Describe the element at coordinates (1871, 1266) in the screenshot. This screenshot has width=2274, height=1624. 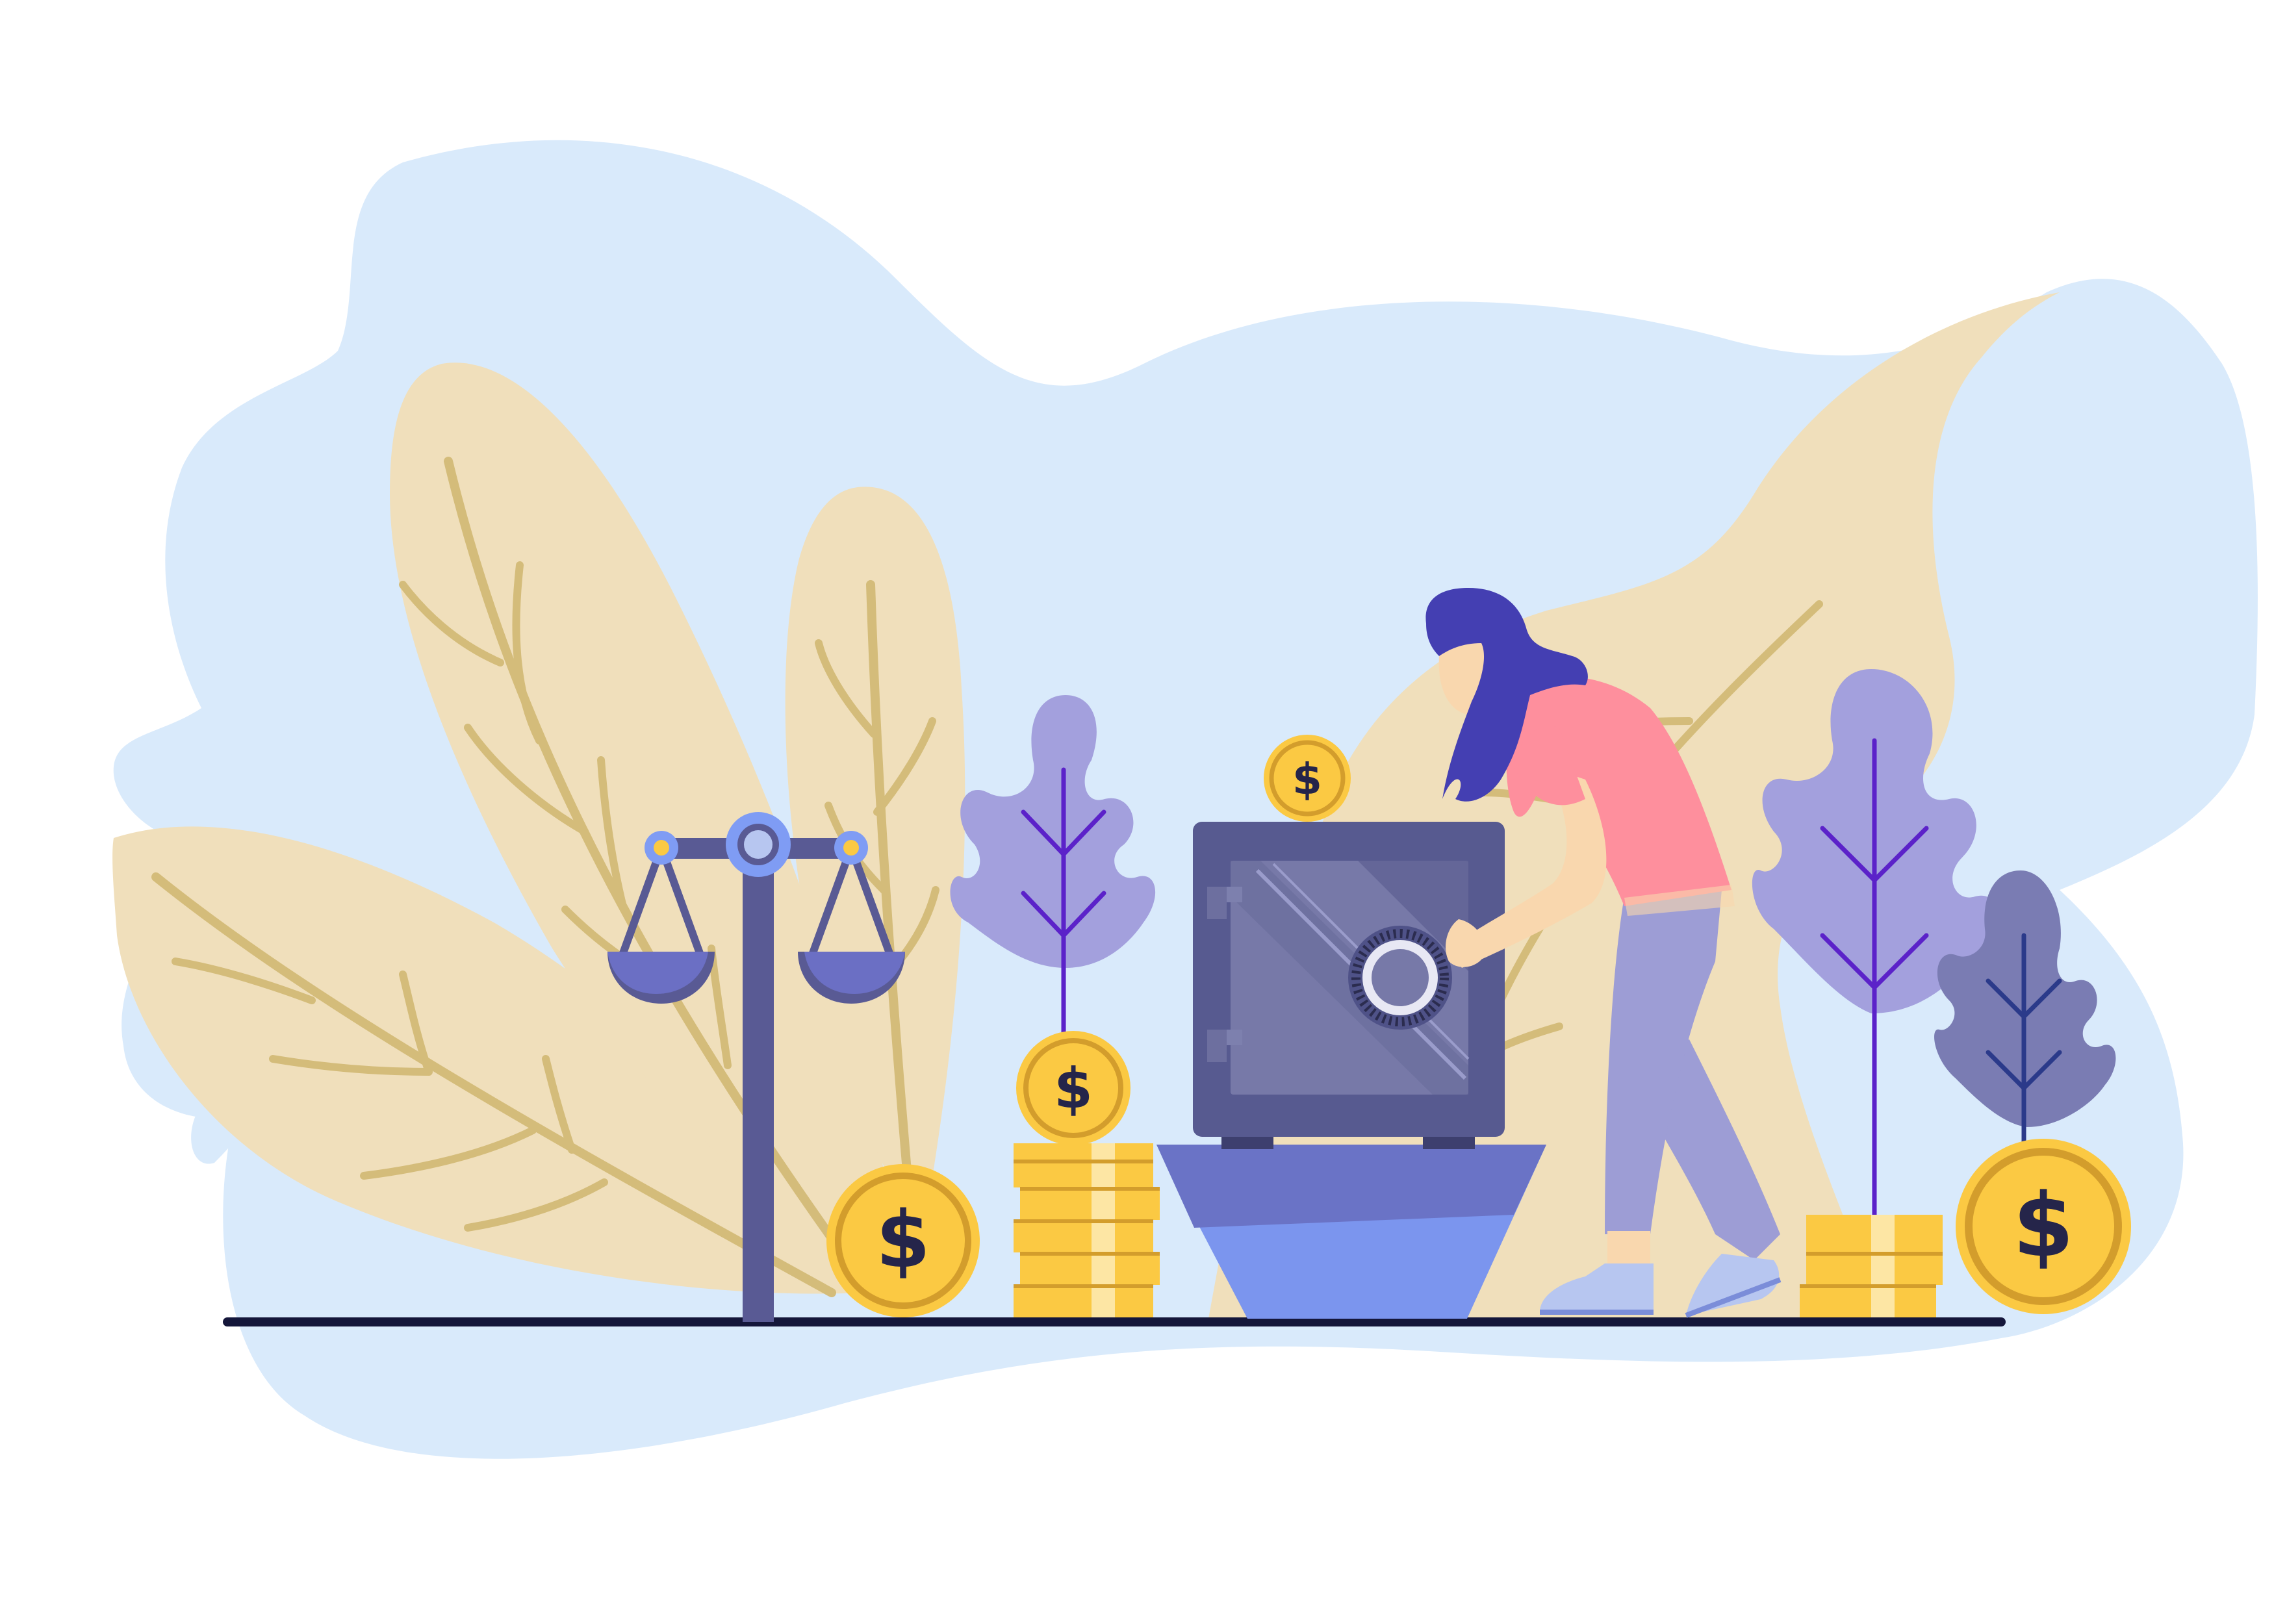
I see `coin-stack-right` at that location.